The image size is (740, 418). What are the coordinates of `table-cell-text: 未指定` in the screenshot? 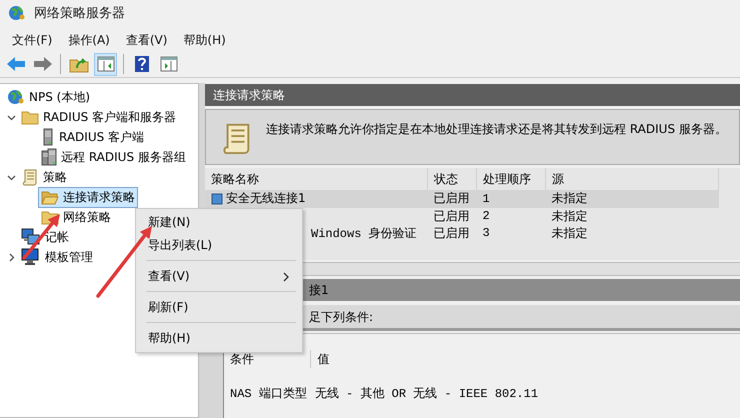 It's located at (569, 233).